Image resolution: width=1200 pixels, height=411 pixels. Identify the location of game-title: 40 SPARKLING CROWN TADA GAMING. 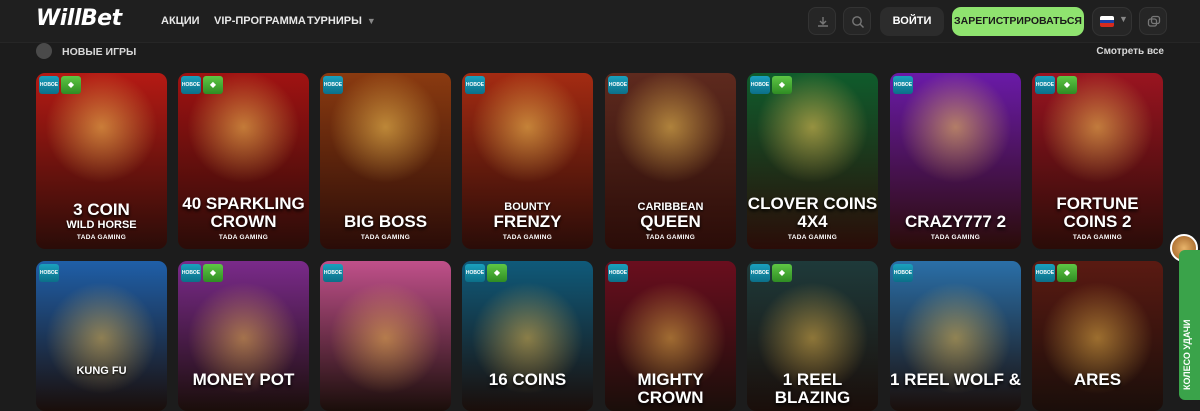
(243, 218).